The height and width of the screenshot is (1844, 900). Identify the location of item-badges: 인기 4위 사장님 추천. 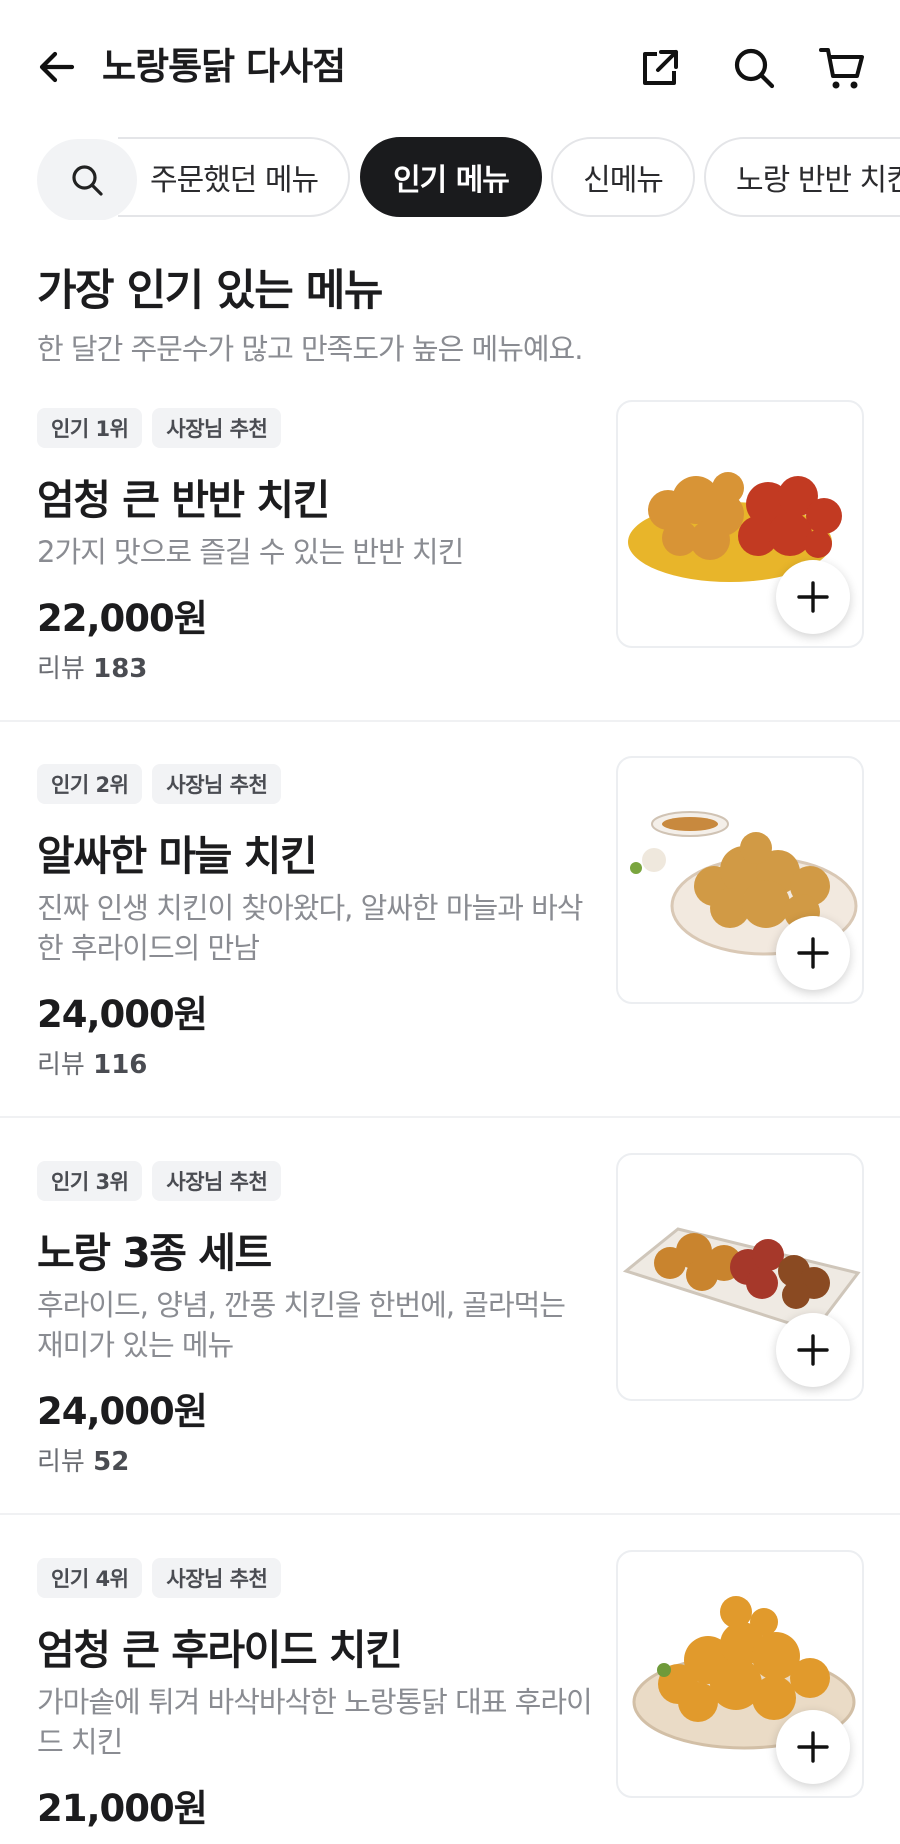
(159, 1578).